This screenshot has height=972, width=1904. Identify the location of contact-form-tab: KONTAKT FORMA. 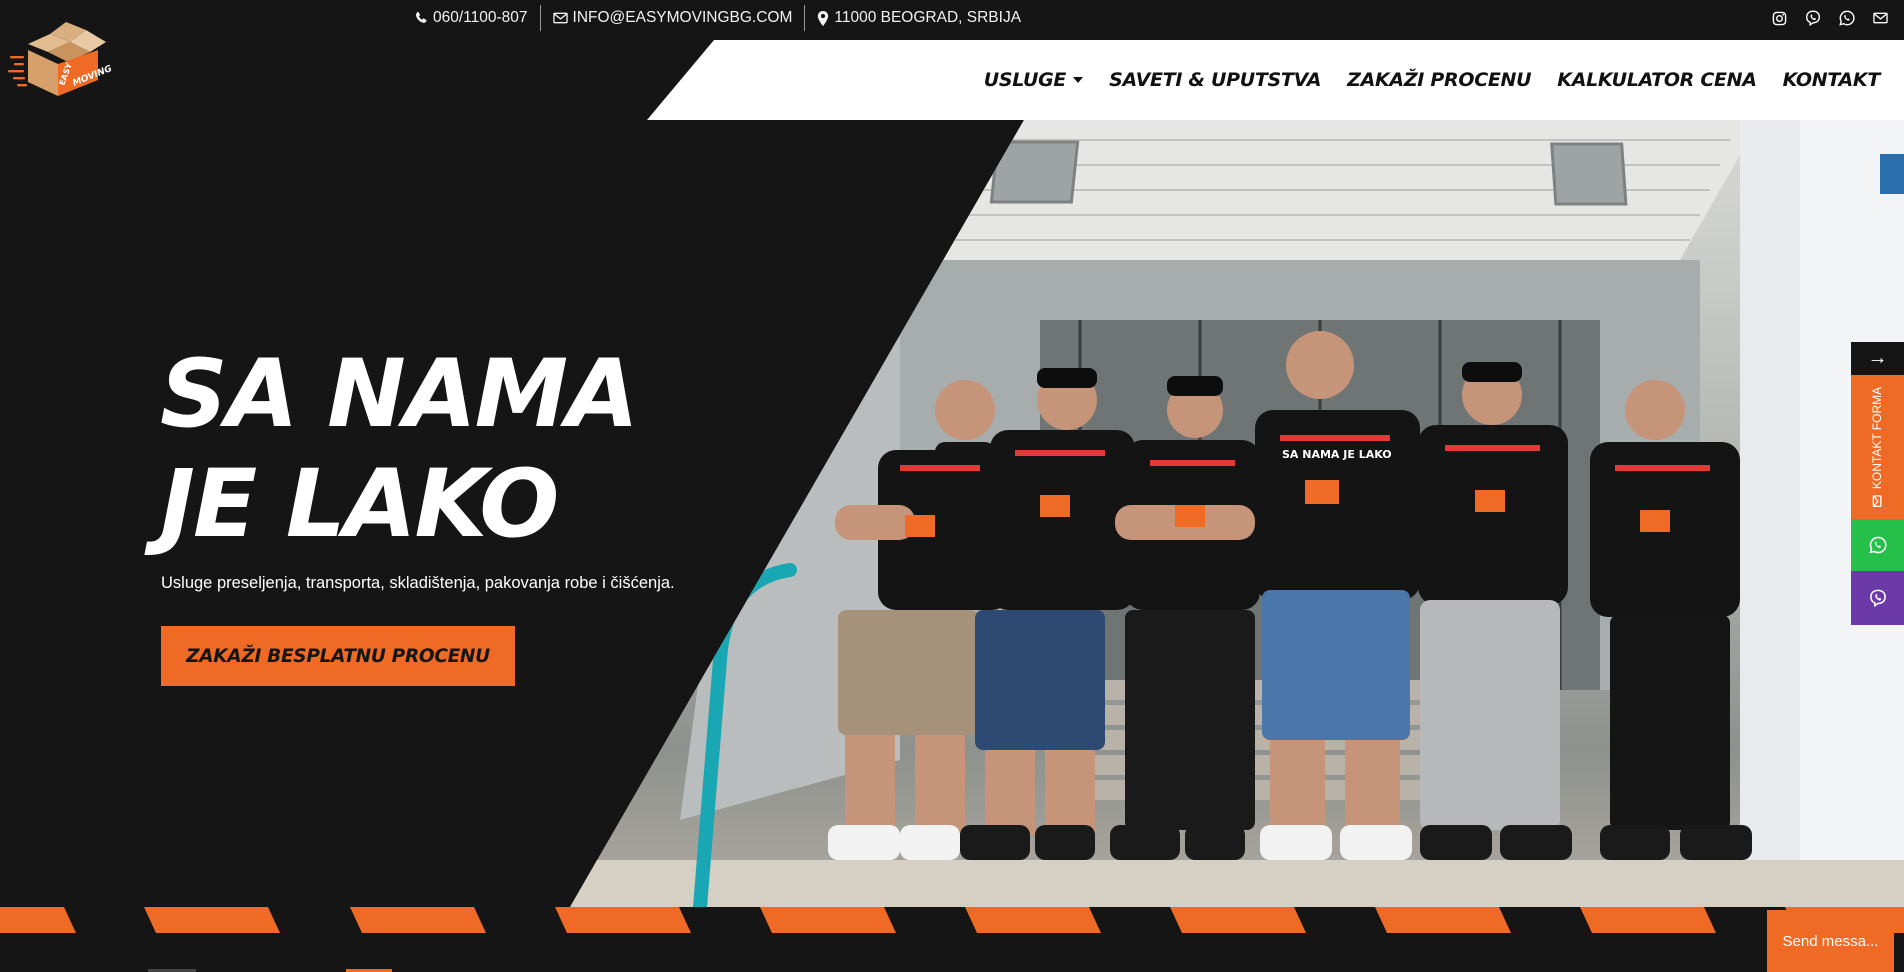
(1877, 447).